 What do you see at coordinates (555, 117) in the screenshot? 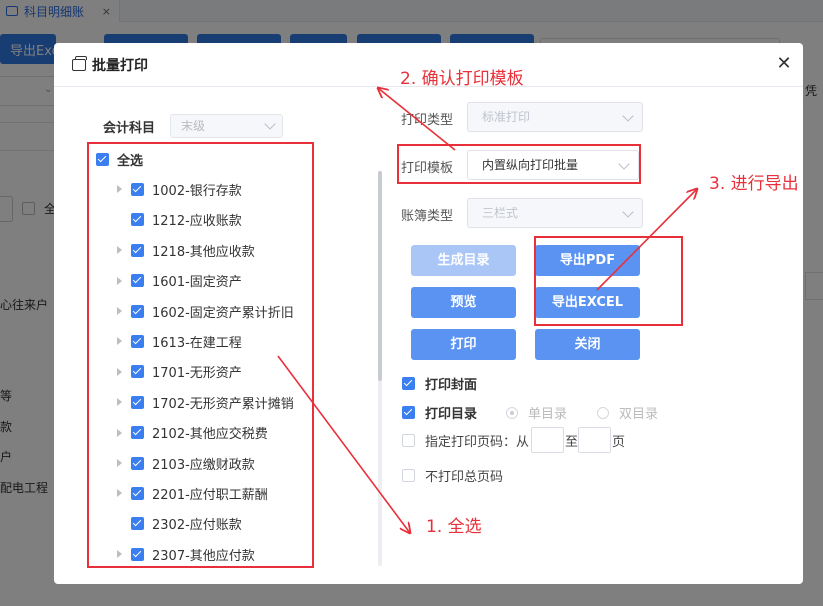
I see `print-type-select: 标准打印` at bounding box center [555, 117].